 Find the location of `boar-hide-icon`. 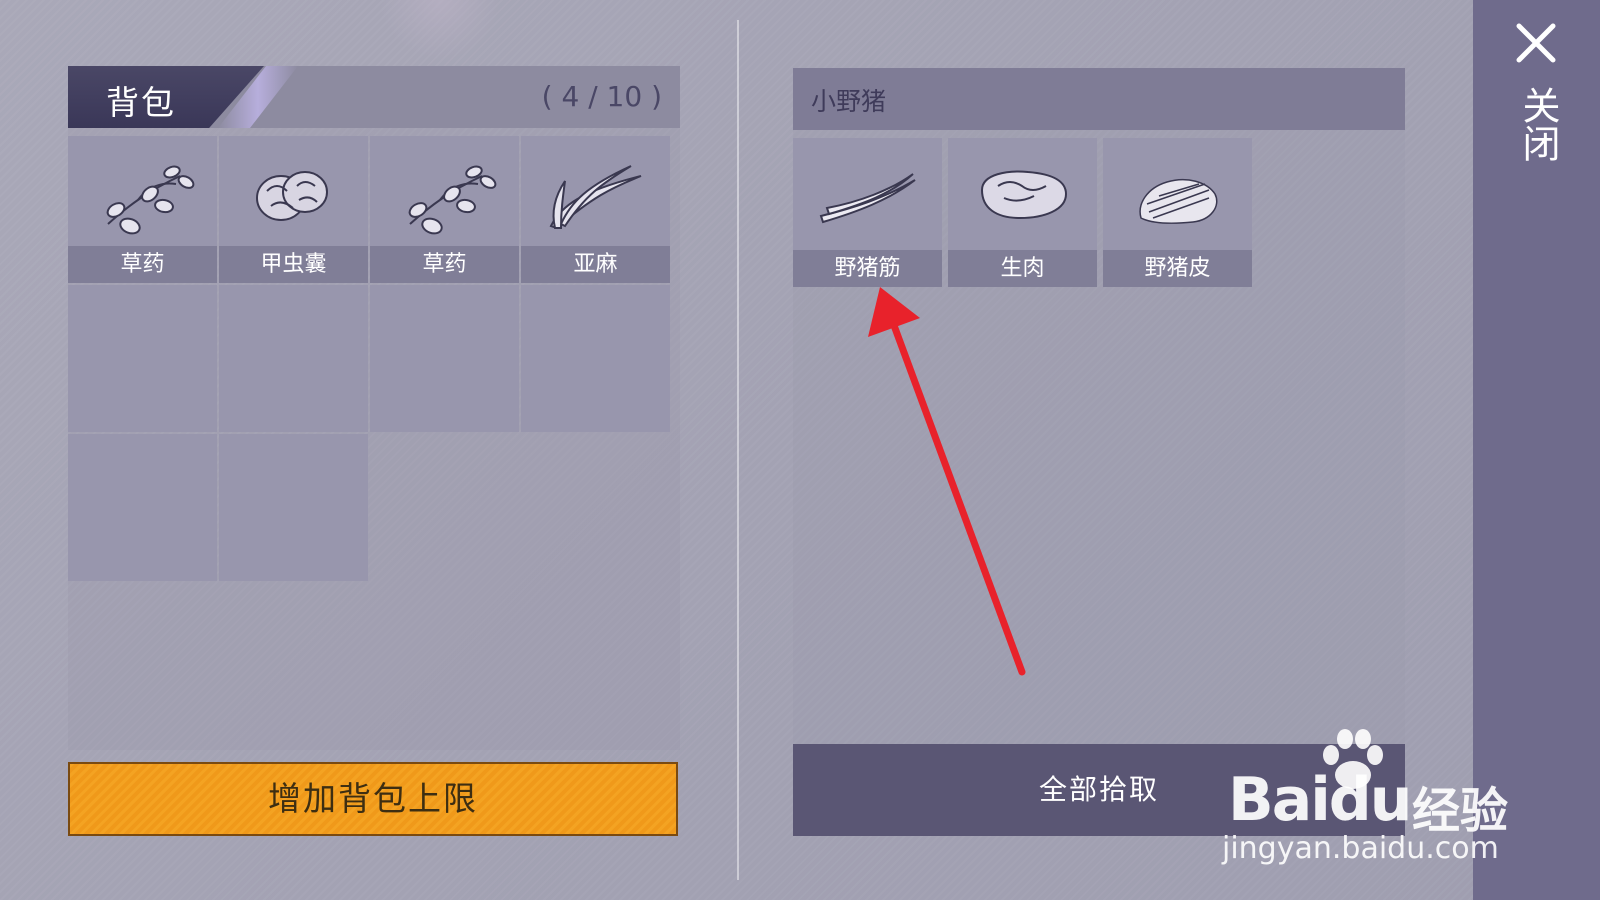

boar-hide-icon is located at coordinates (1178, 201).